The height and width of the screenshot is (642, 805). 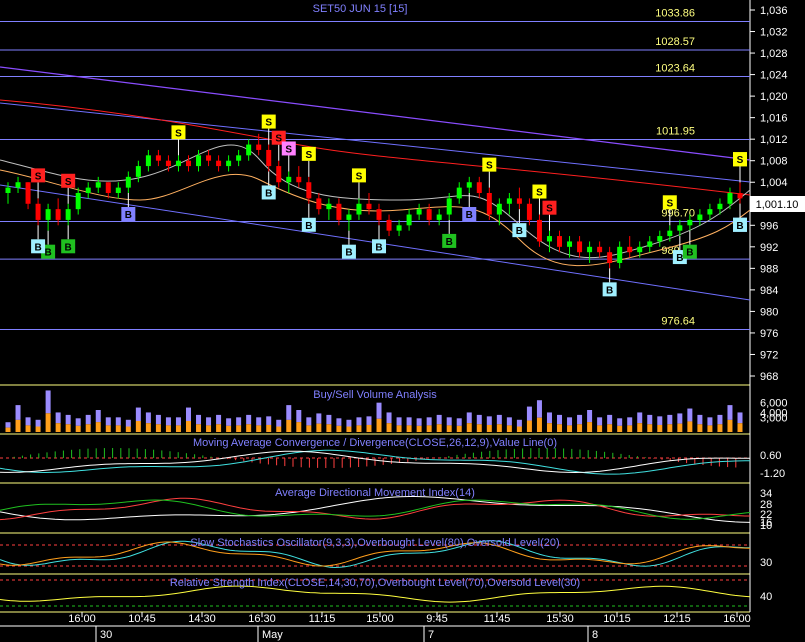 What do you see at coordinates (772, 474) in the screenshot?
I see `macd-tick-label: -1.20` at bounding box center [772, 474].